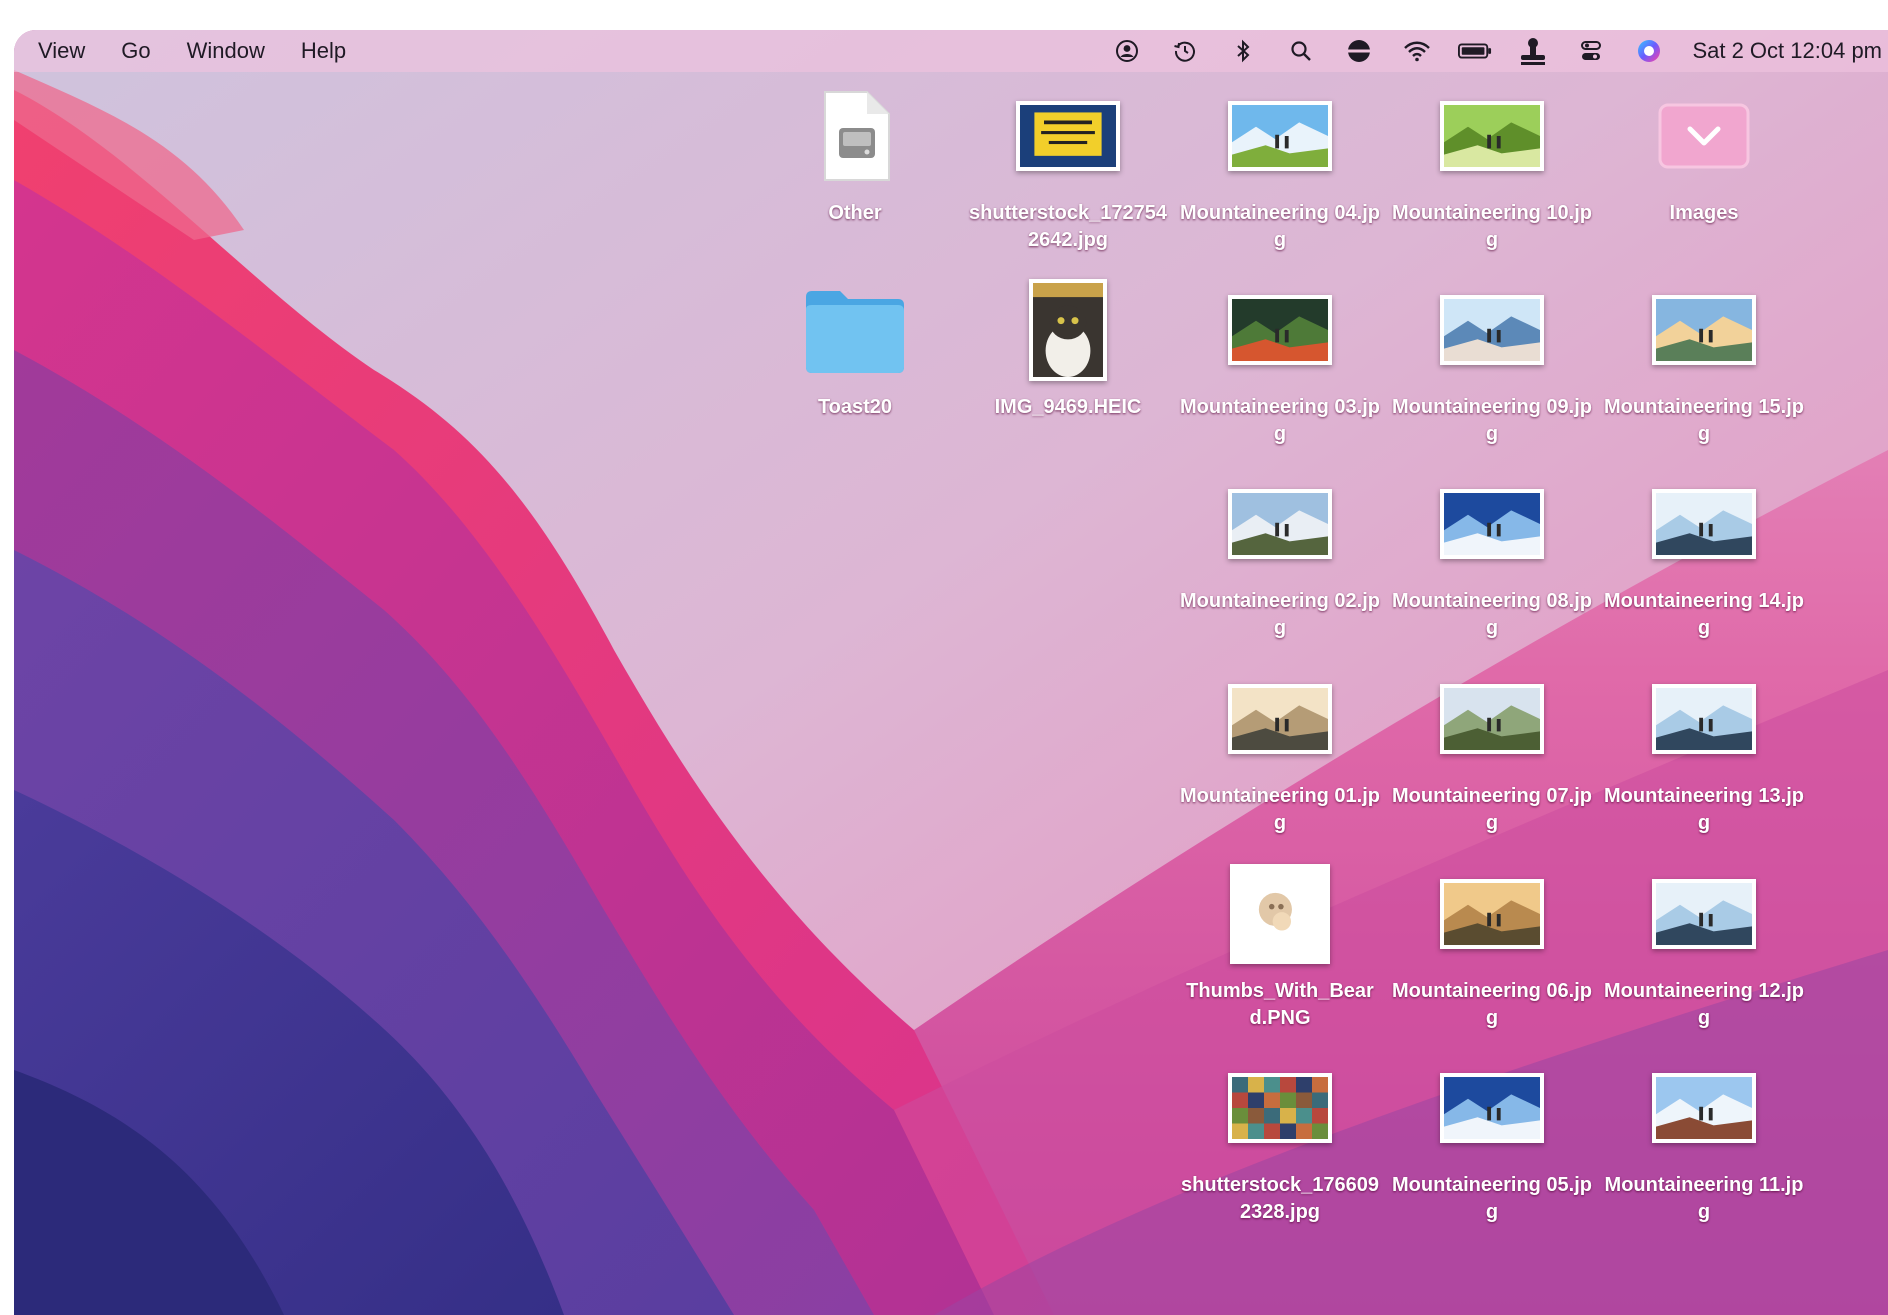 The width and height of the screenshot is (1888, 1315). I want to click on desktop-item-label: Mountaineering 15.jpg, so click(1704, 420).